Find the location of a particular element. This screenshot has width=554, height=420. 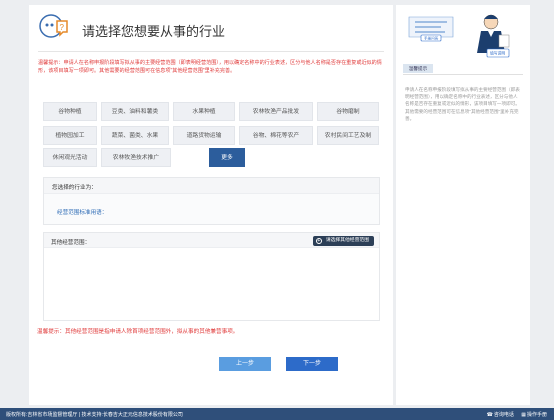

fill-guide-banner-text: 填写说明 is located at coordinates (497, 53).